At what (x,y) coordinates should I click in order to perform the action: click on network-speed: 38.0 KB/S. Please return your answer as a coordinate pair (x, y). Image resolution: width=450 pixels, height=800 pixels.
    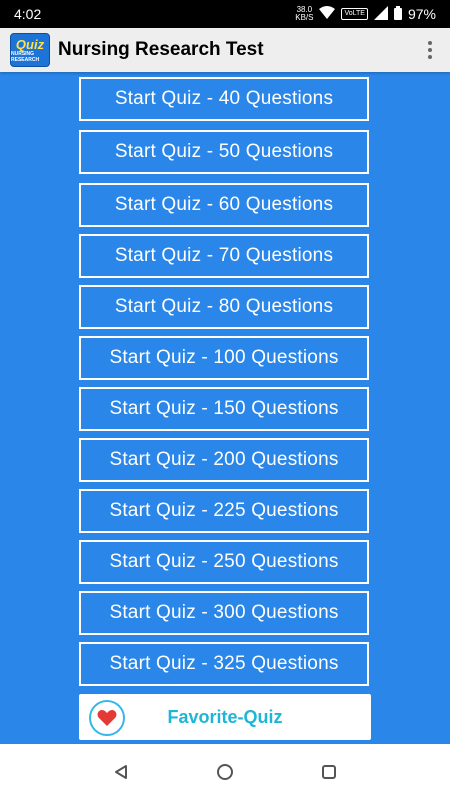
    Looking at the image, I should click on (304, 14).